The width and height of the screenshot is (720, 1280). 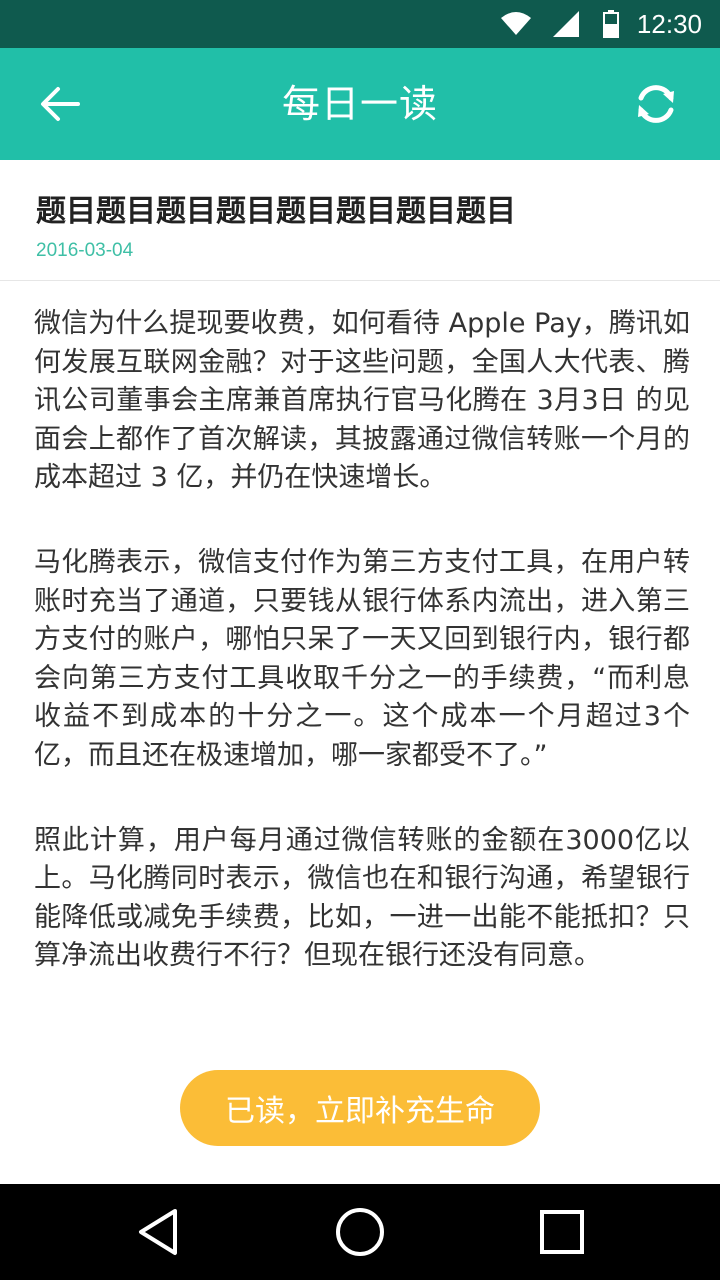 I want to click on nav-recents-button, so click(x=562, y=1232).